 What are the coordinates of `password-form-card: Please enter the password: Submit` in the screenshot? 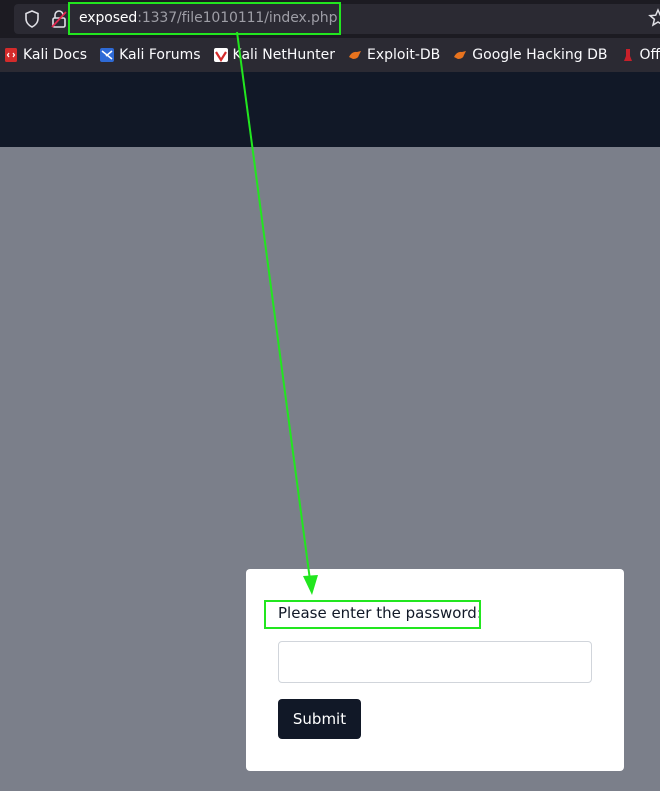 It's located at (435, 670).